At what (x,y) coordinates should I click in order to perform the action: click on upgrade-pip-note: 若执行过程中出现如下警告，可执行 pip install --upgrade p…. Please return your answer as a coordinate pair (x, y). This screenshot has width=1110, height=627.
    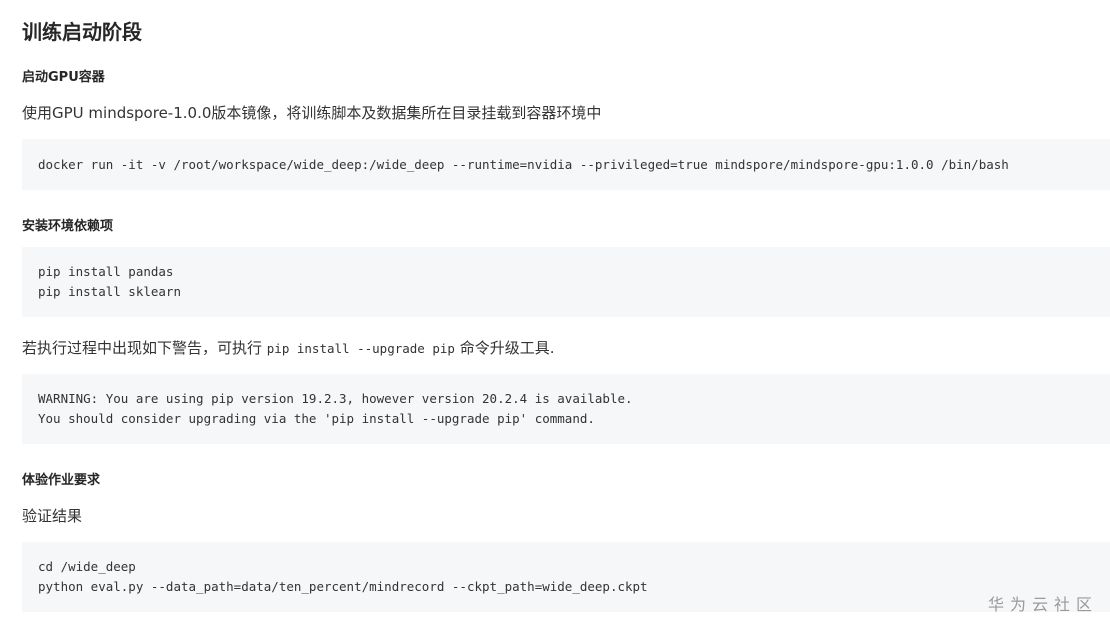
    Looking at the image, I should click on (288, 347).